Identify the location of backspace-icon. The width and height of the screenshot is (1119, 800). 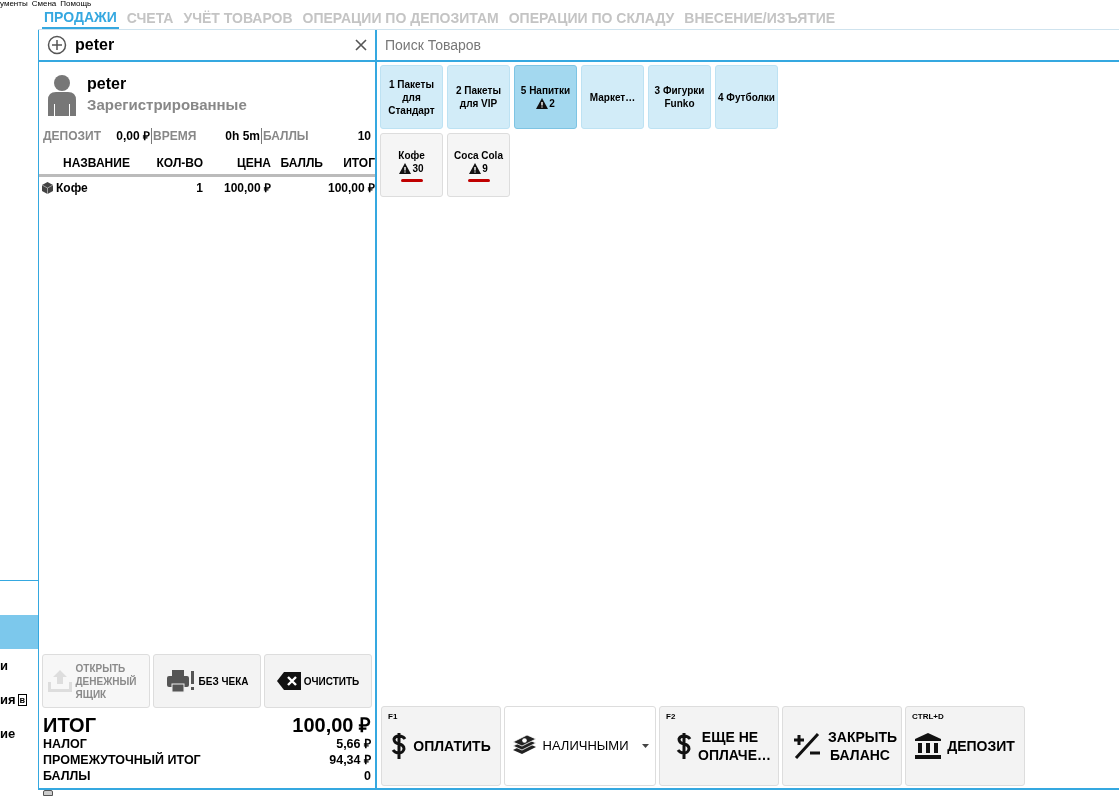
(288, 681).